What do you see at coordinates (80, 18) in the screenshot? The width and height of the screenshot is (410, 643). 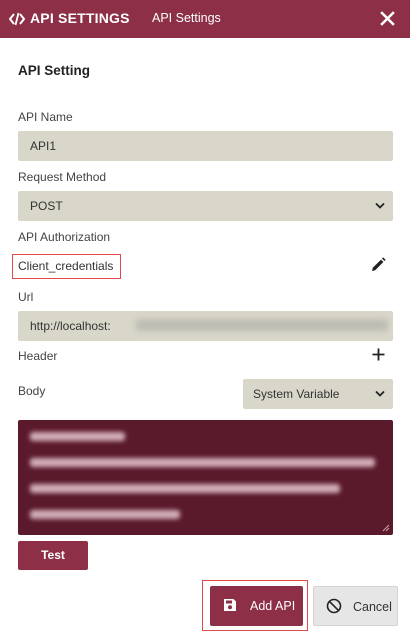 I see `dialog-title: API SETTINGS` at bounding box center [80, 18].